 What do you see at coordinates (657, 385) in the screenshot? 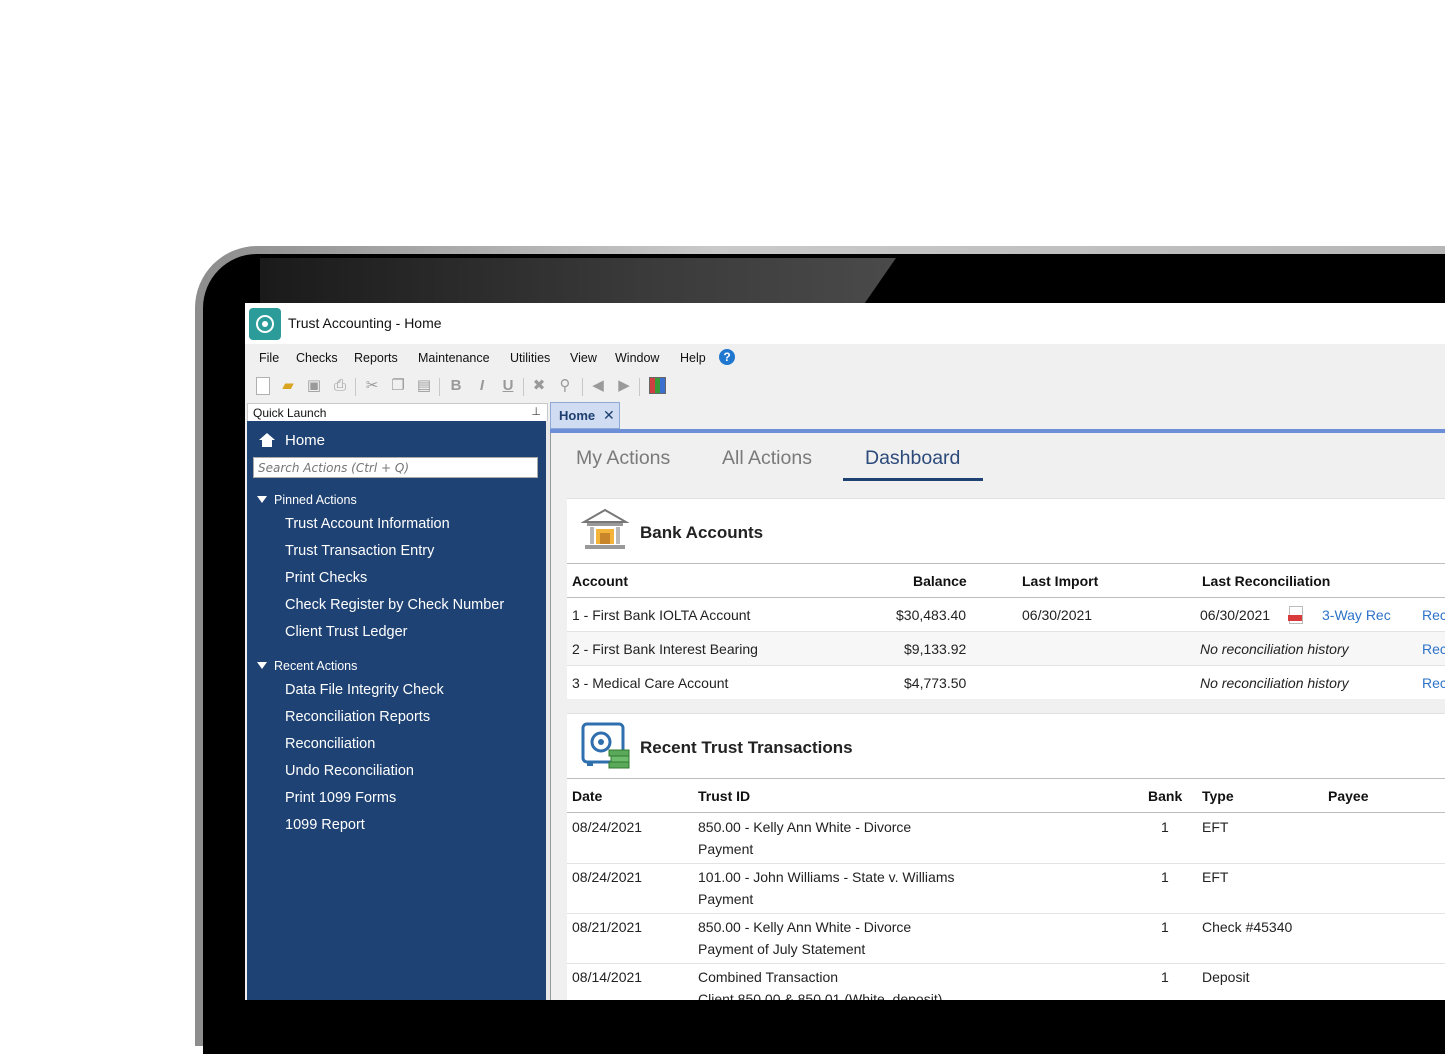
I see `calendar-grid-icon` at bounding box center [657, 385].